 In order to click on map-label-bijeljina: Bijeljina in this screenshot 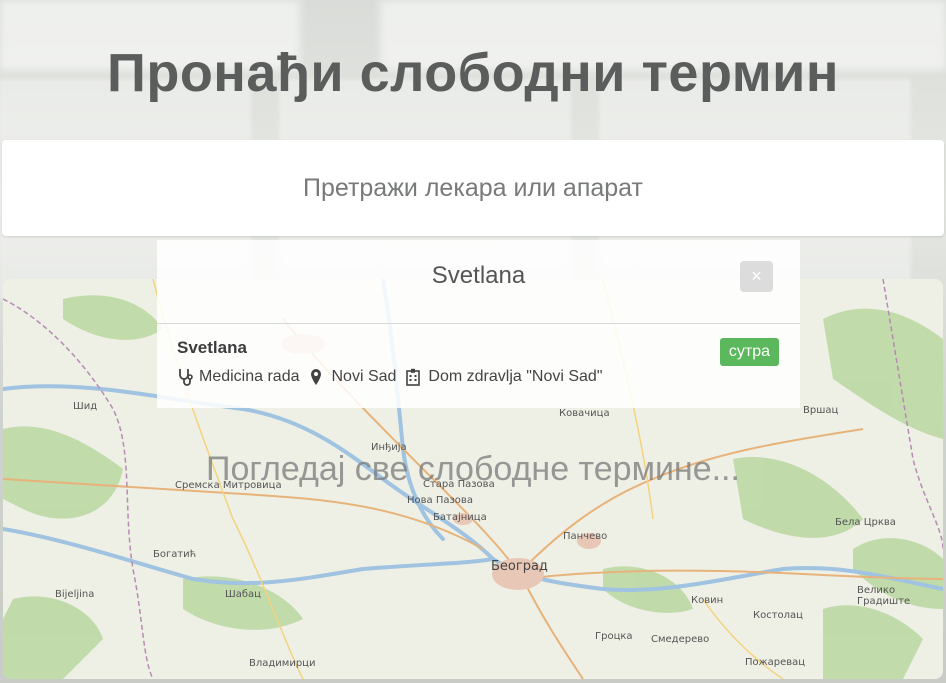, I will do `click(75, 594)`.